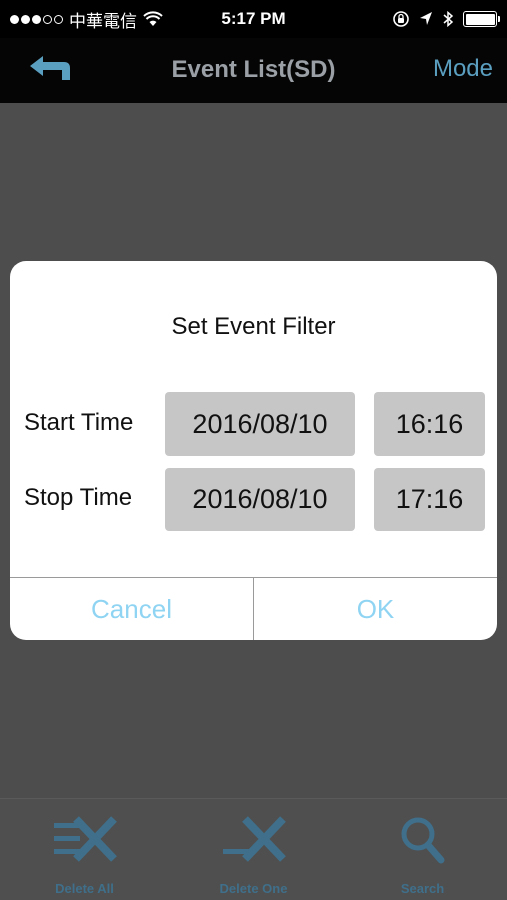 The width and height of the screenshot is (507, 900). I want to click on search-label: Search, so click(422, 888).